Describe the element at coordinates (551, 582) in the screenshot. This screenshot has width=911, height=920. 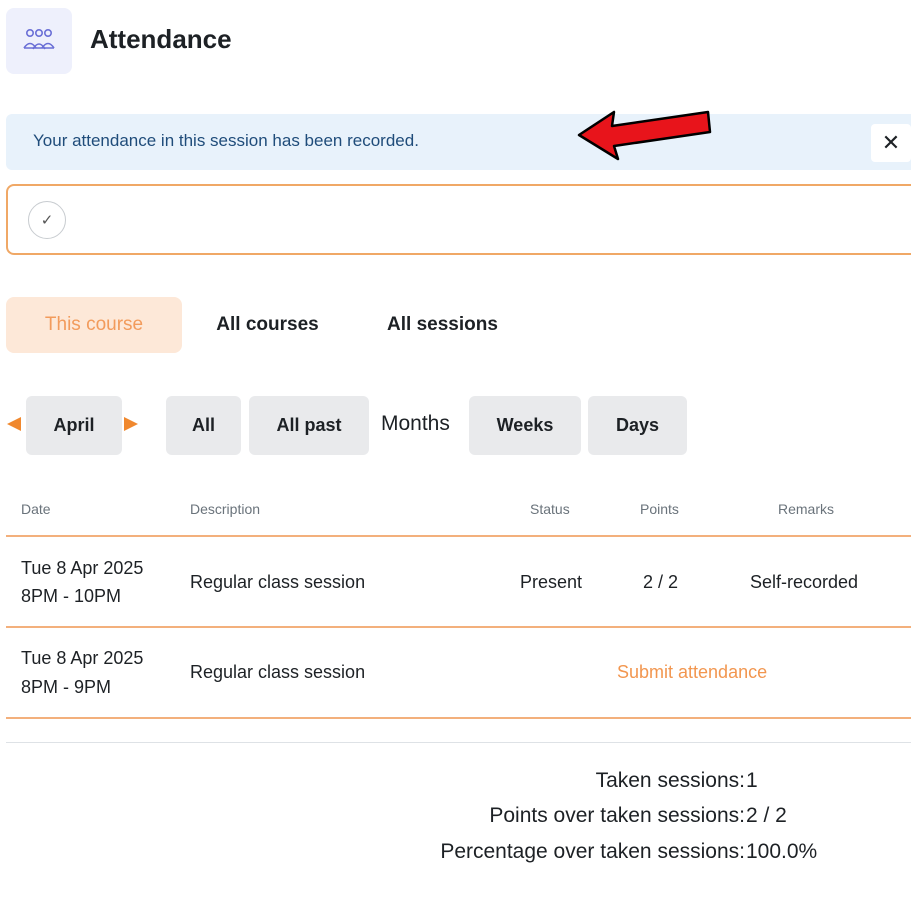
I see `session-status: Present` at that location.